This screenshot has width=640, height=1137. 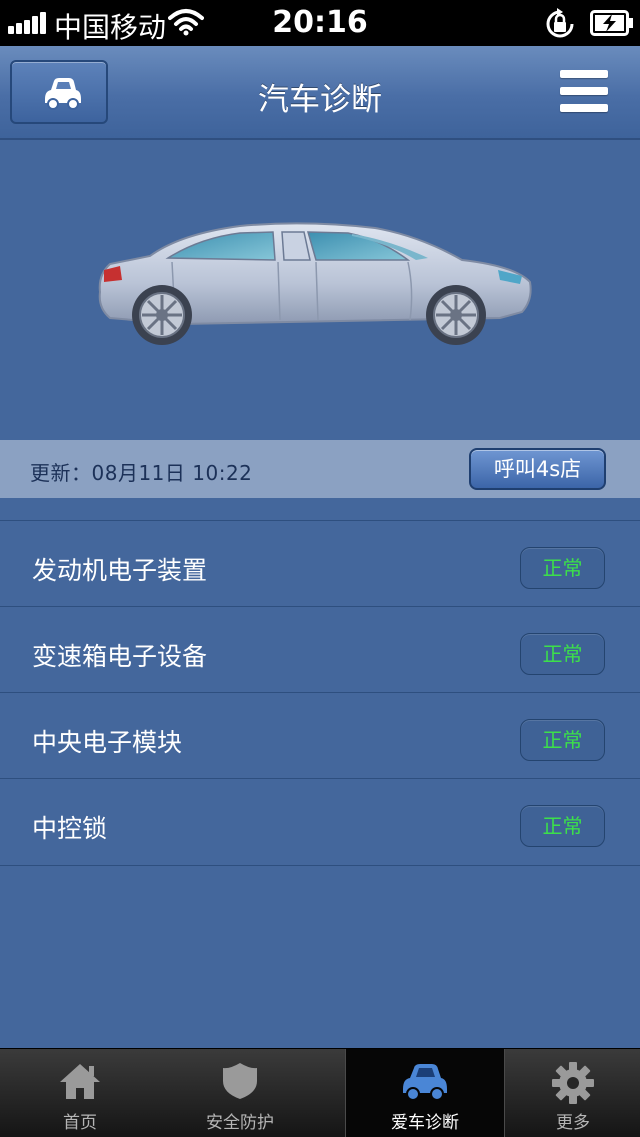 What do you see at coordinates (573, 1083) in the screenshot?
I see `gear-icon` at bounding box center [573, 1083].